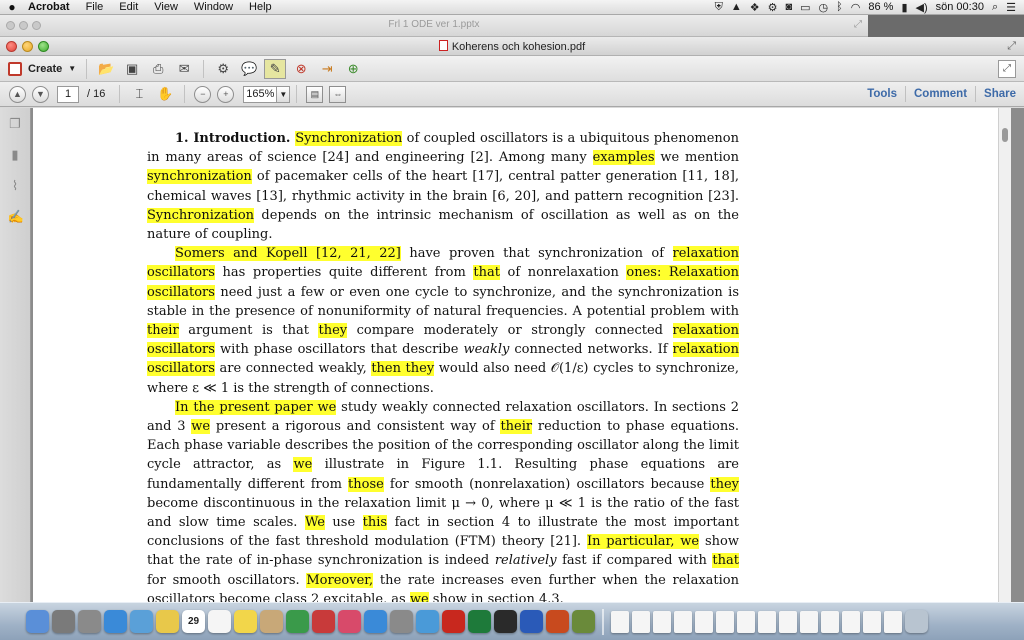 The height and width of the screenshot is (640, 1024). I want to click on page-thumbnails-icon: ❐, so click(15, 123).